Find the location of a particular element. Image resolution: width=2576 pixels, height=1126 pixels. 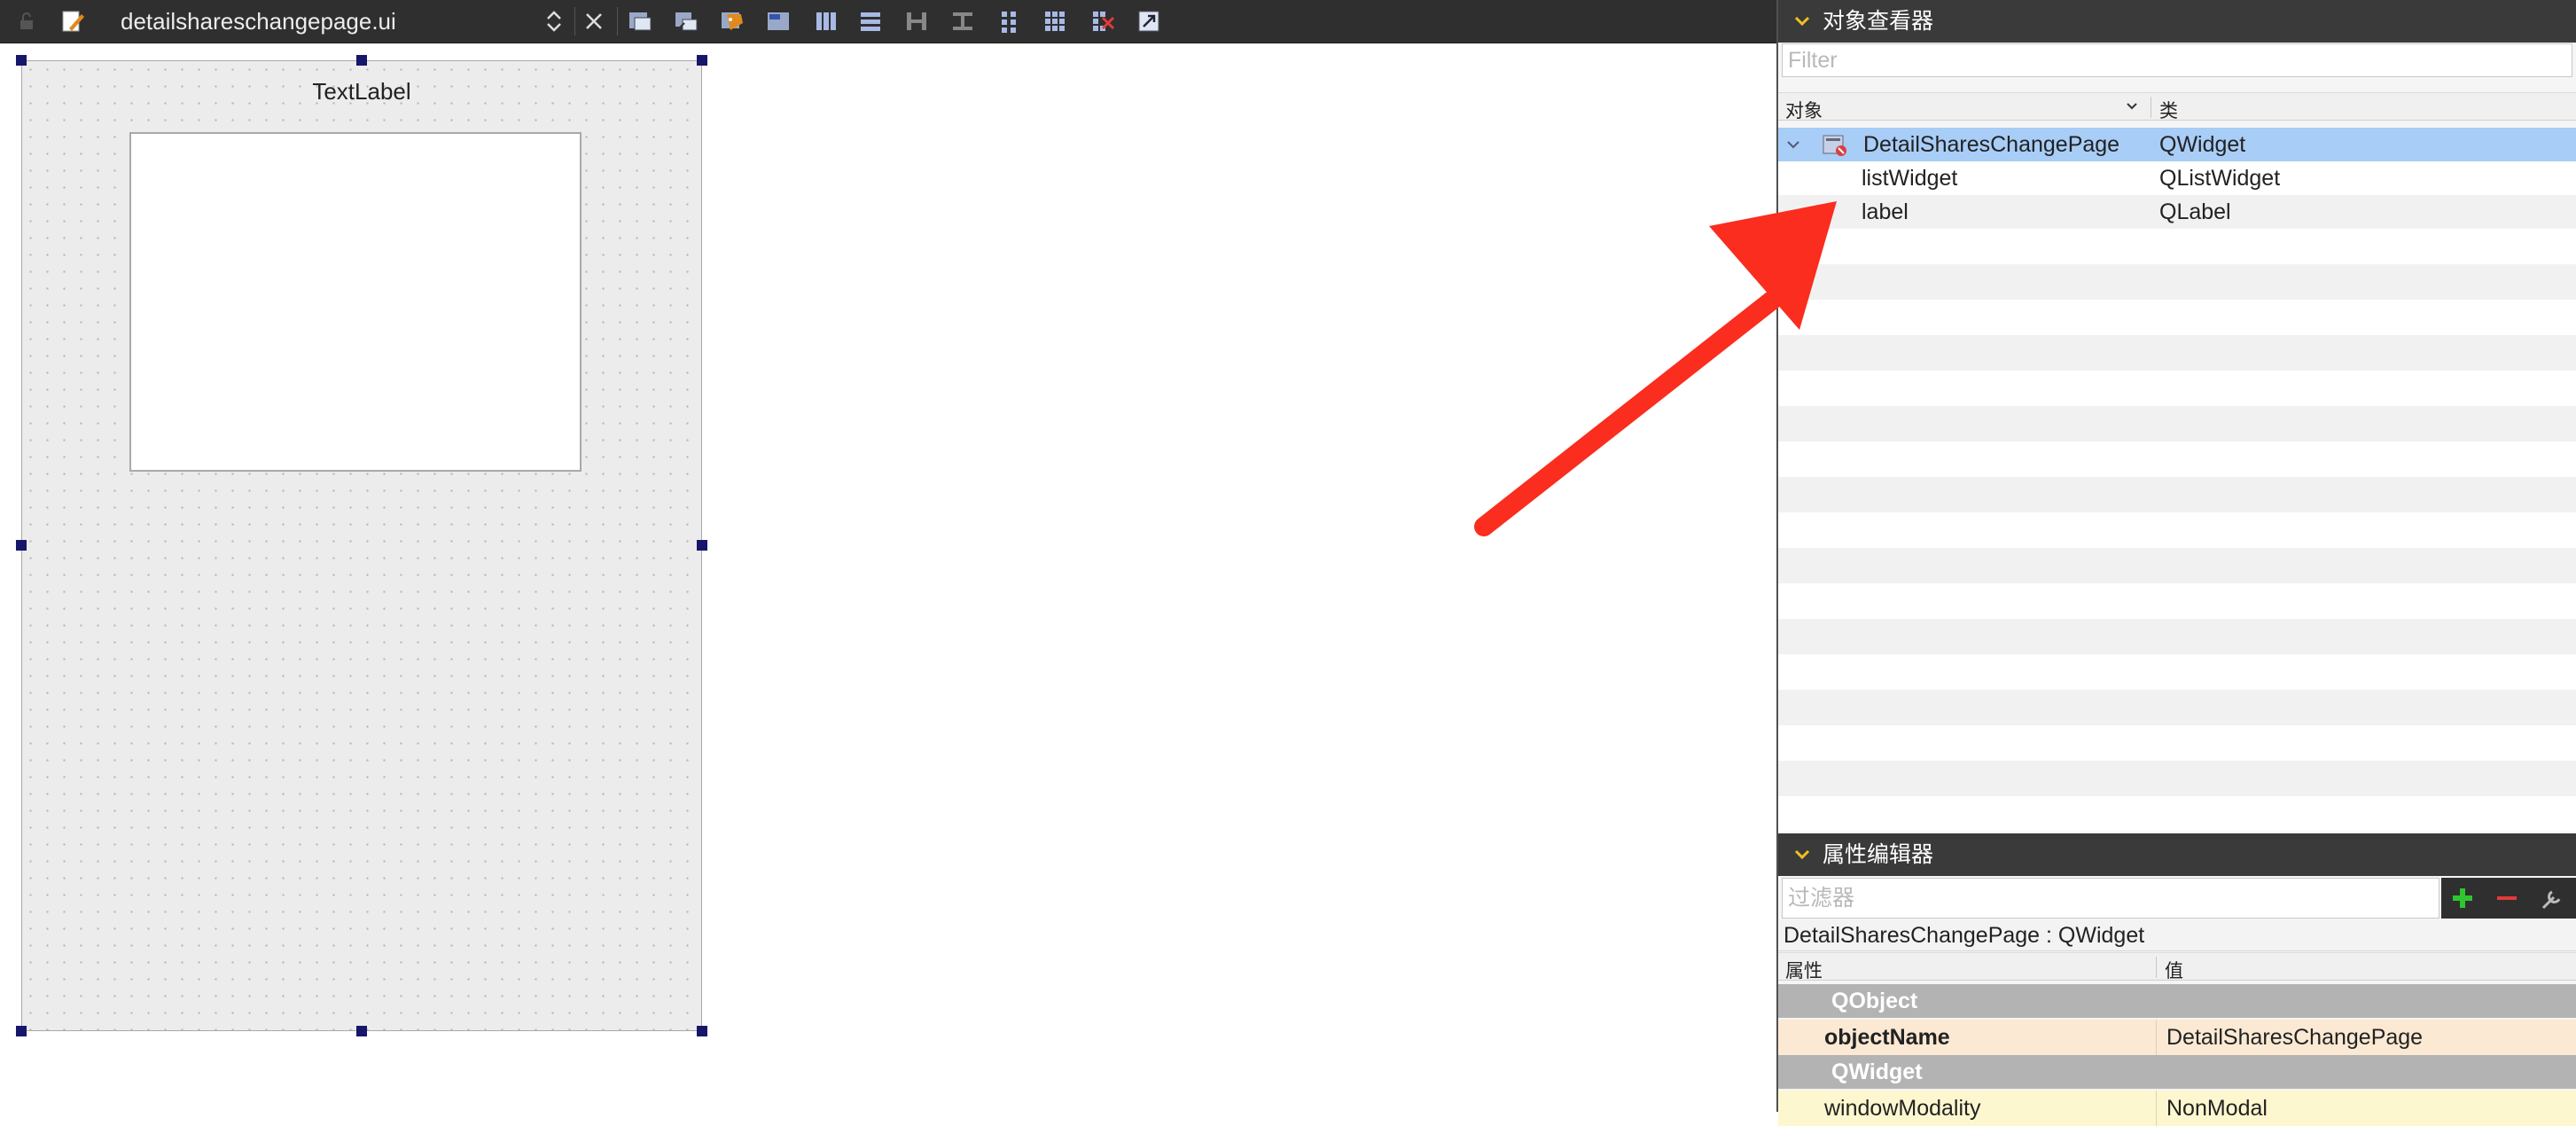

property-row-object-name: objectName DetailSharesChangePage is located at coordinates (2177, 1037).